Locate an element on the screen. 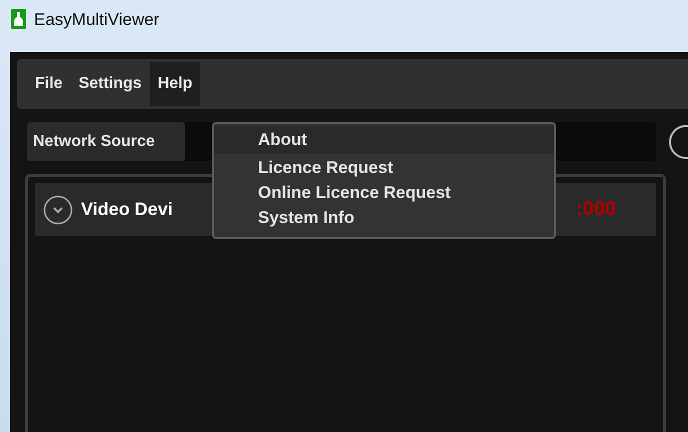  window-title: EasyMultiViewer is located at coordinates (97, 20).